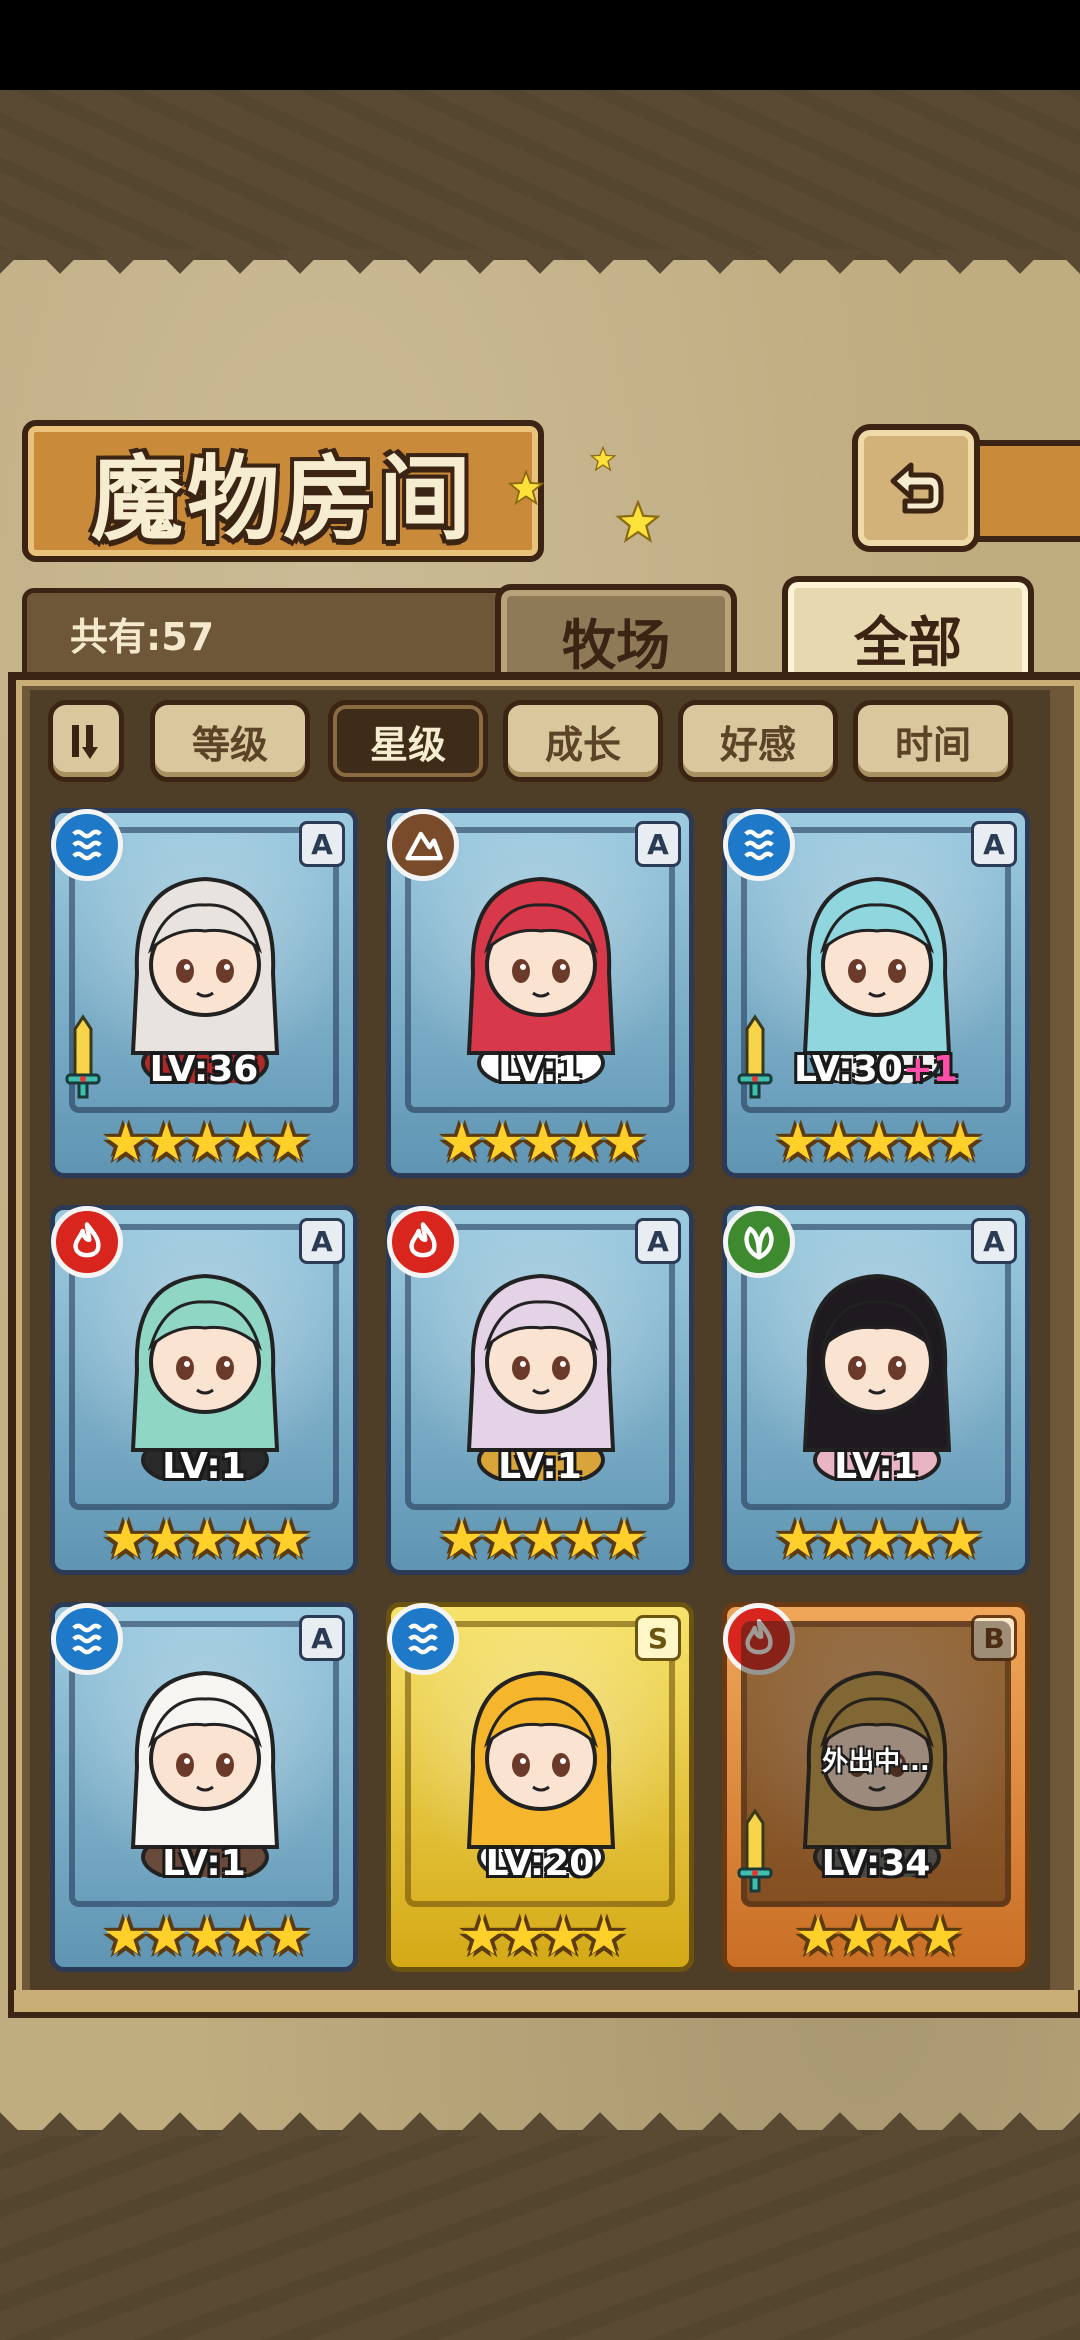 This screenshot has width=1080, height=2340. Describe the element at coordinates (540, 268) in the screenshot. I see `parchment-edge-top` at that location.